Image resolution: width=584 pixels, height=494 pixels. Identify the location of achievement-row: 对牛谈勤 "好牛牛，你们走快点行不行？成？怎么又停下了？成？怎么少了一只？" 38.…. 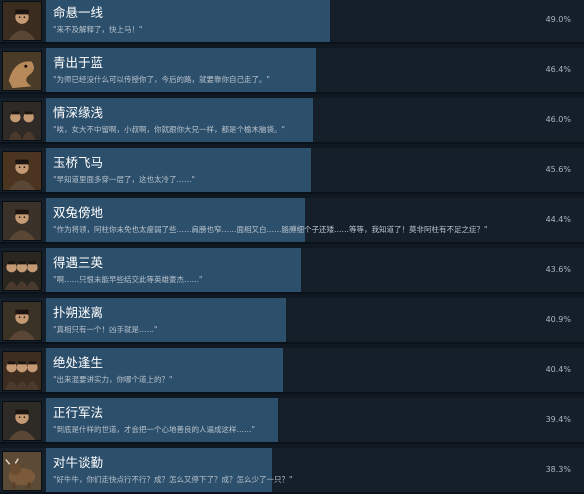
(292, 471).